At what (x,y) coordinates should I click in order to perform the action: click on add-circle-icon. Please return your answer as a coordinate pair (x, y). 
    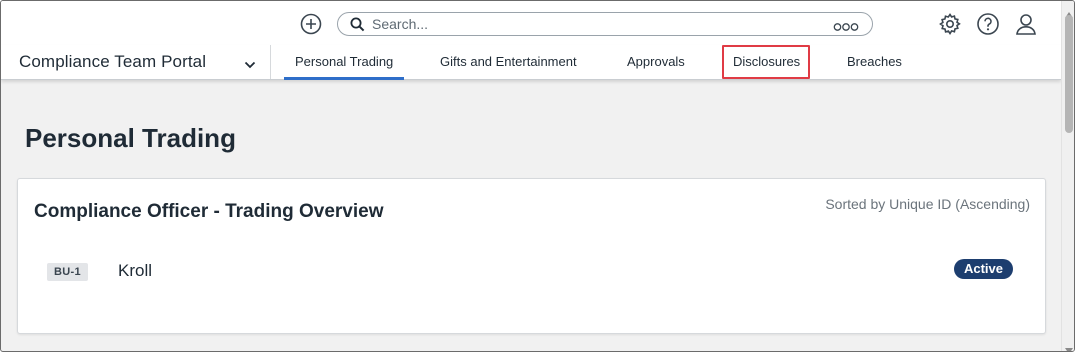
    Looking at the image, I should click on (311, 24).